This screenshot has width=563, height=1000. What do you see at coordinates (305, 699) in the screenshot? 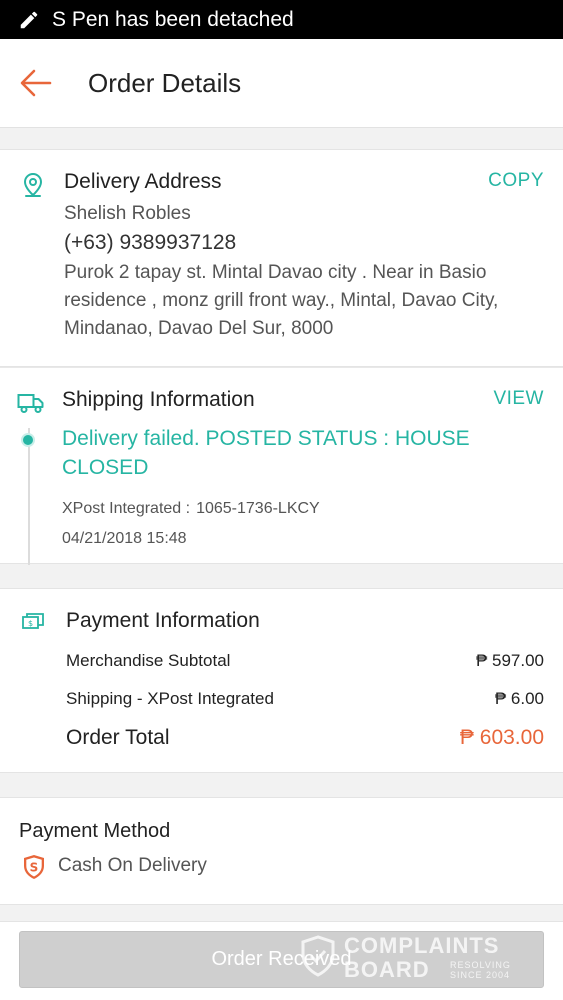
I see `shipping-fee-row: Shipping - XPost Integrated ₱ 6.00` at bounding box center [305, 699].